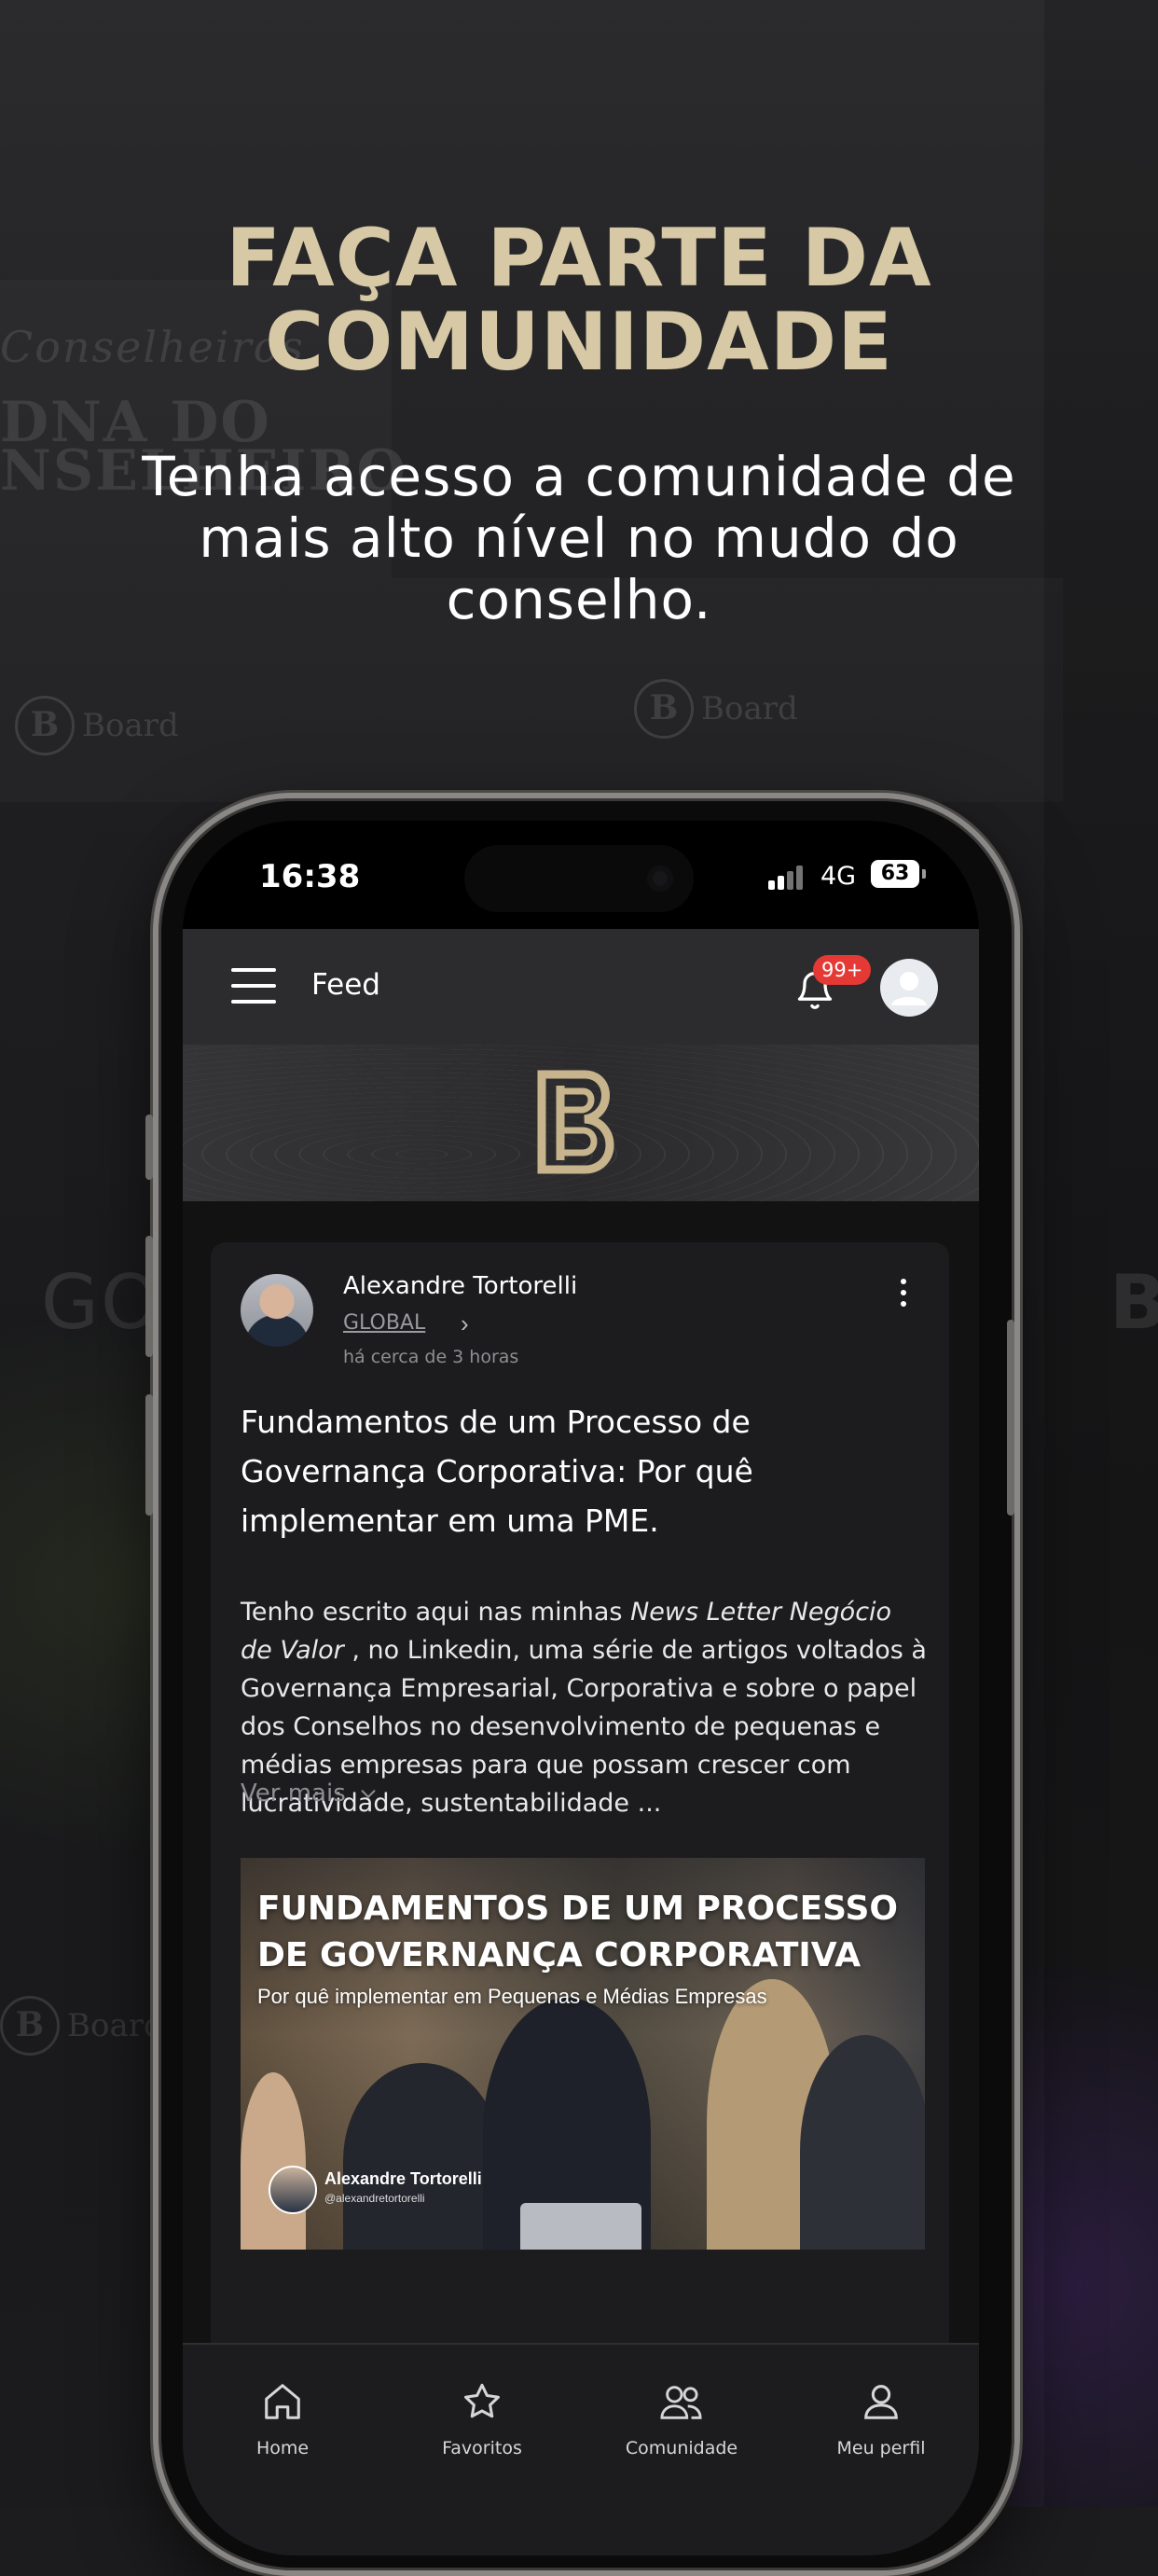 This screenshot has height=2576, width=1158. I want to click on bg-text: B, so click(1134, 1302).